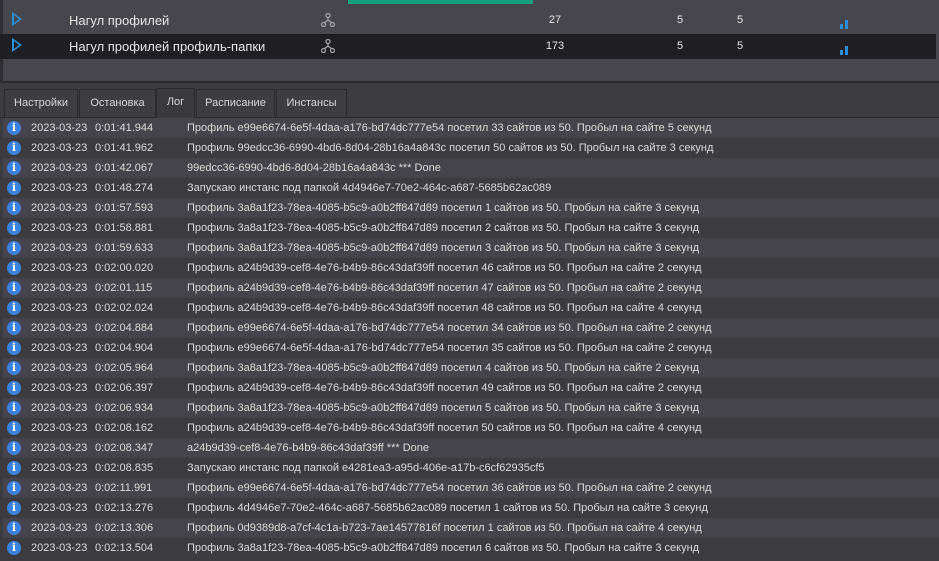 The width and height of the screenshot is (939, 561). Describe the element at coordinates (124, 168) in the screenshot. I see `log-time: 0:01:42.067` at that location.